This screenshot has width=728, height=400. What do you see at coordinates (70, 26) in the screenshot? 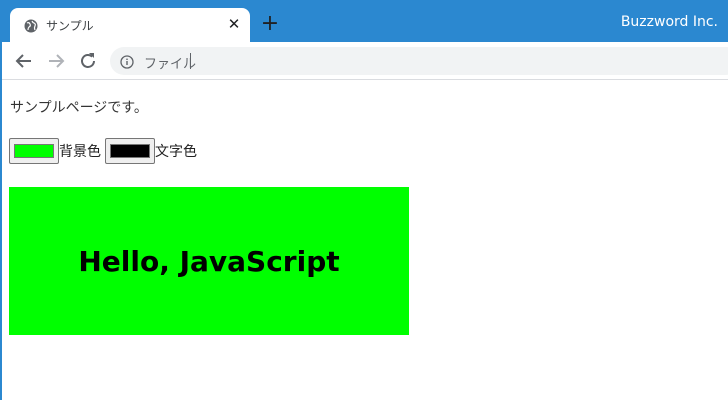
I see `tab-title: サンプル` at bounding box center [70, 26].